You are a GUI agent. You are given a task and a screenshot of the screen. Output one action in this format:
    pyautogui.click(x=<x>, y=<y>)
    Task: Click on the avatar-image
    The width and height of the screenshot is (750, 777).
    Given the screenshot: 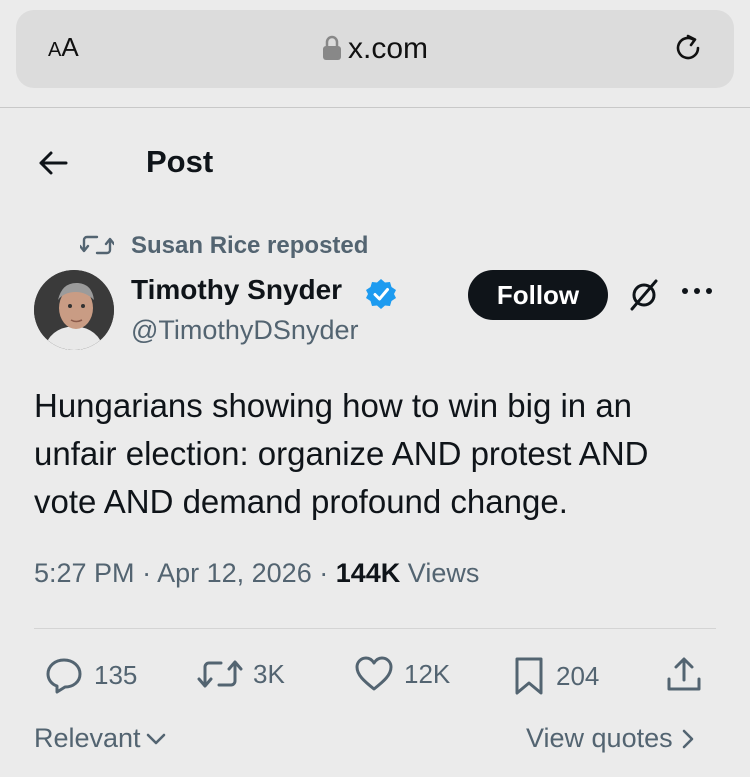 What is the action you would take?
    pyautogui.click(x=74, y=310)
    